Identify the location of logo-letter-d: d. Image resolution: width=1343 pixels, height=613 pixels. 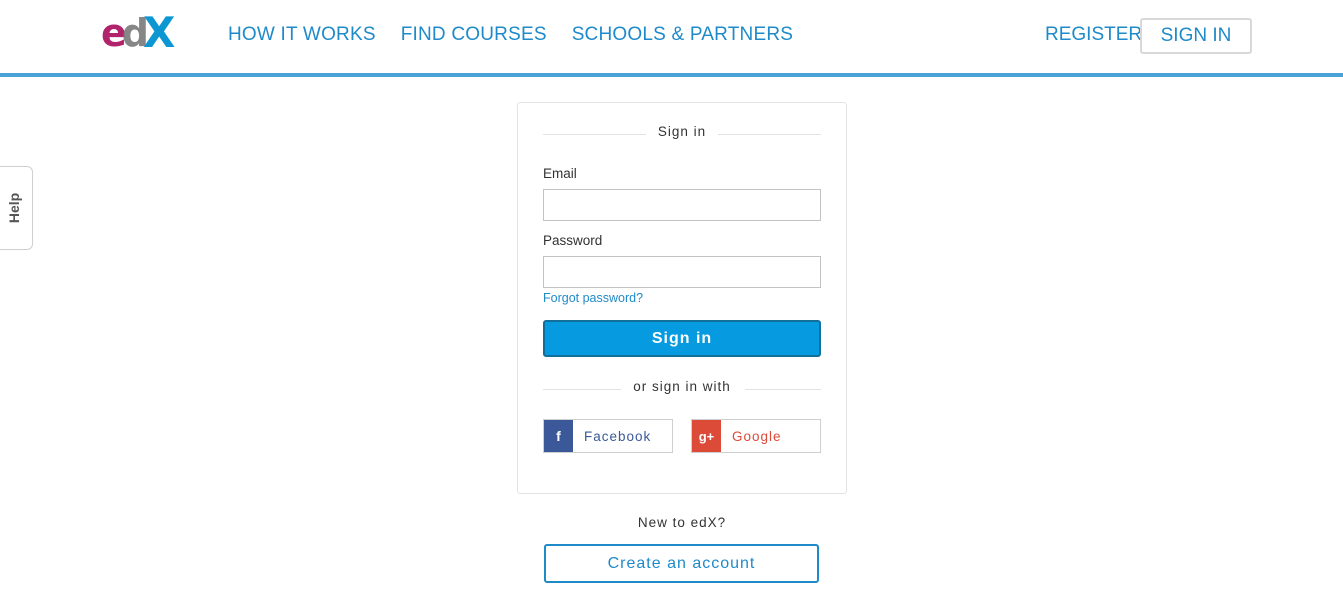
(135, 33).